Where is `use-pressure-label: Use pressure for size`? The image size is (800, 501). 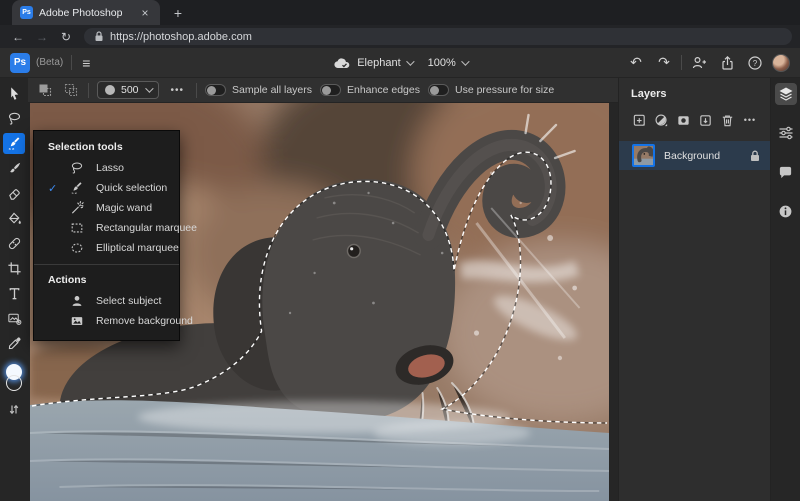
use-pressure-label: Use pressure for size is located at coordinates (504, 90).